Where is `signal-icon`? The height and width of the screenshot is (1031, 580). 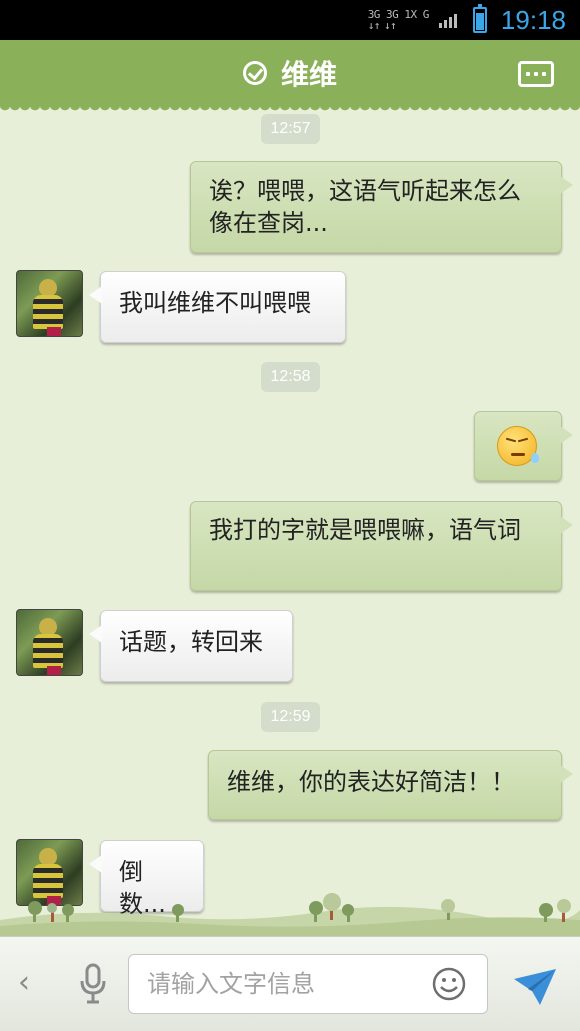
signal-icon is located at coordinates (447, 20).